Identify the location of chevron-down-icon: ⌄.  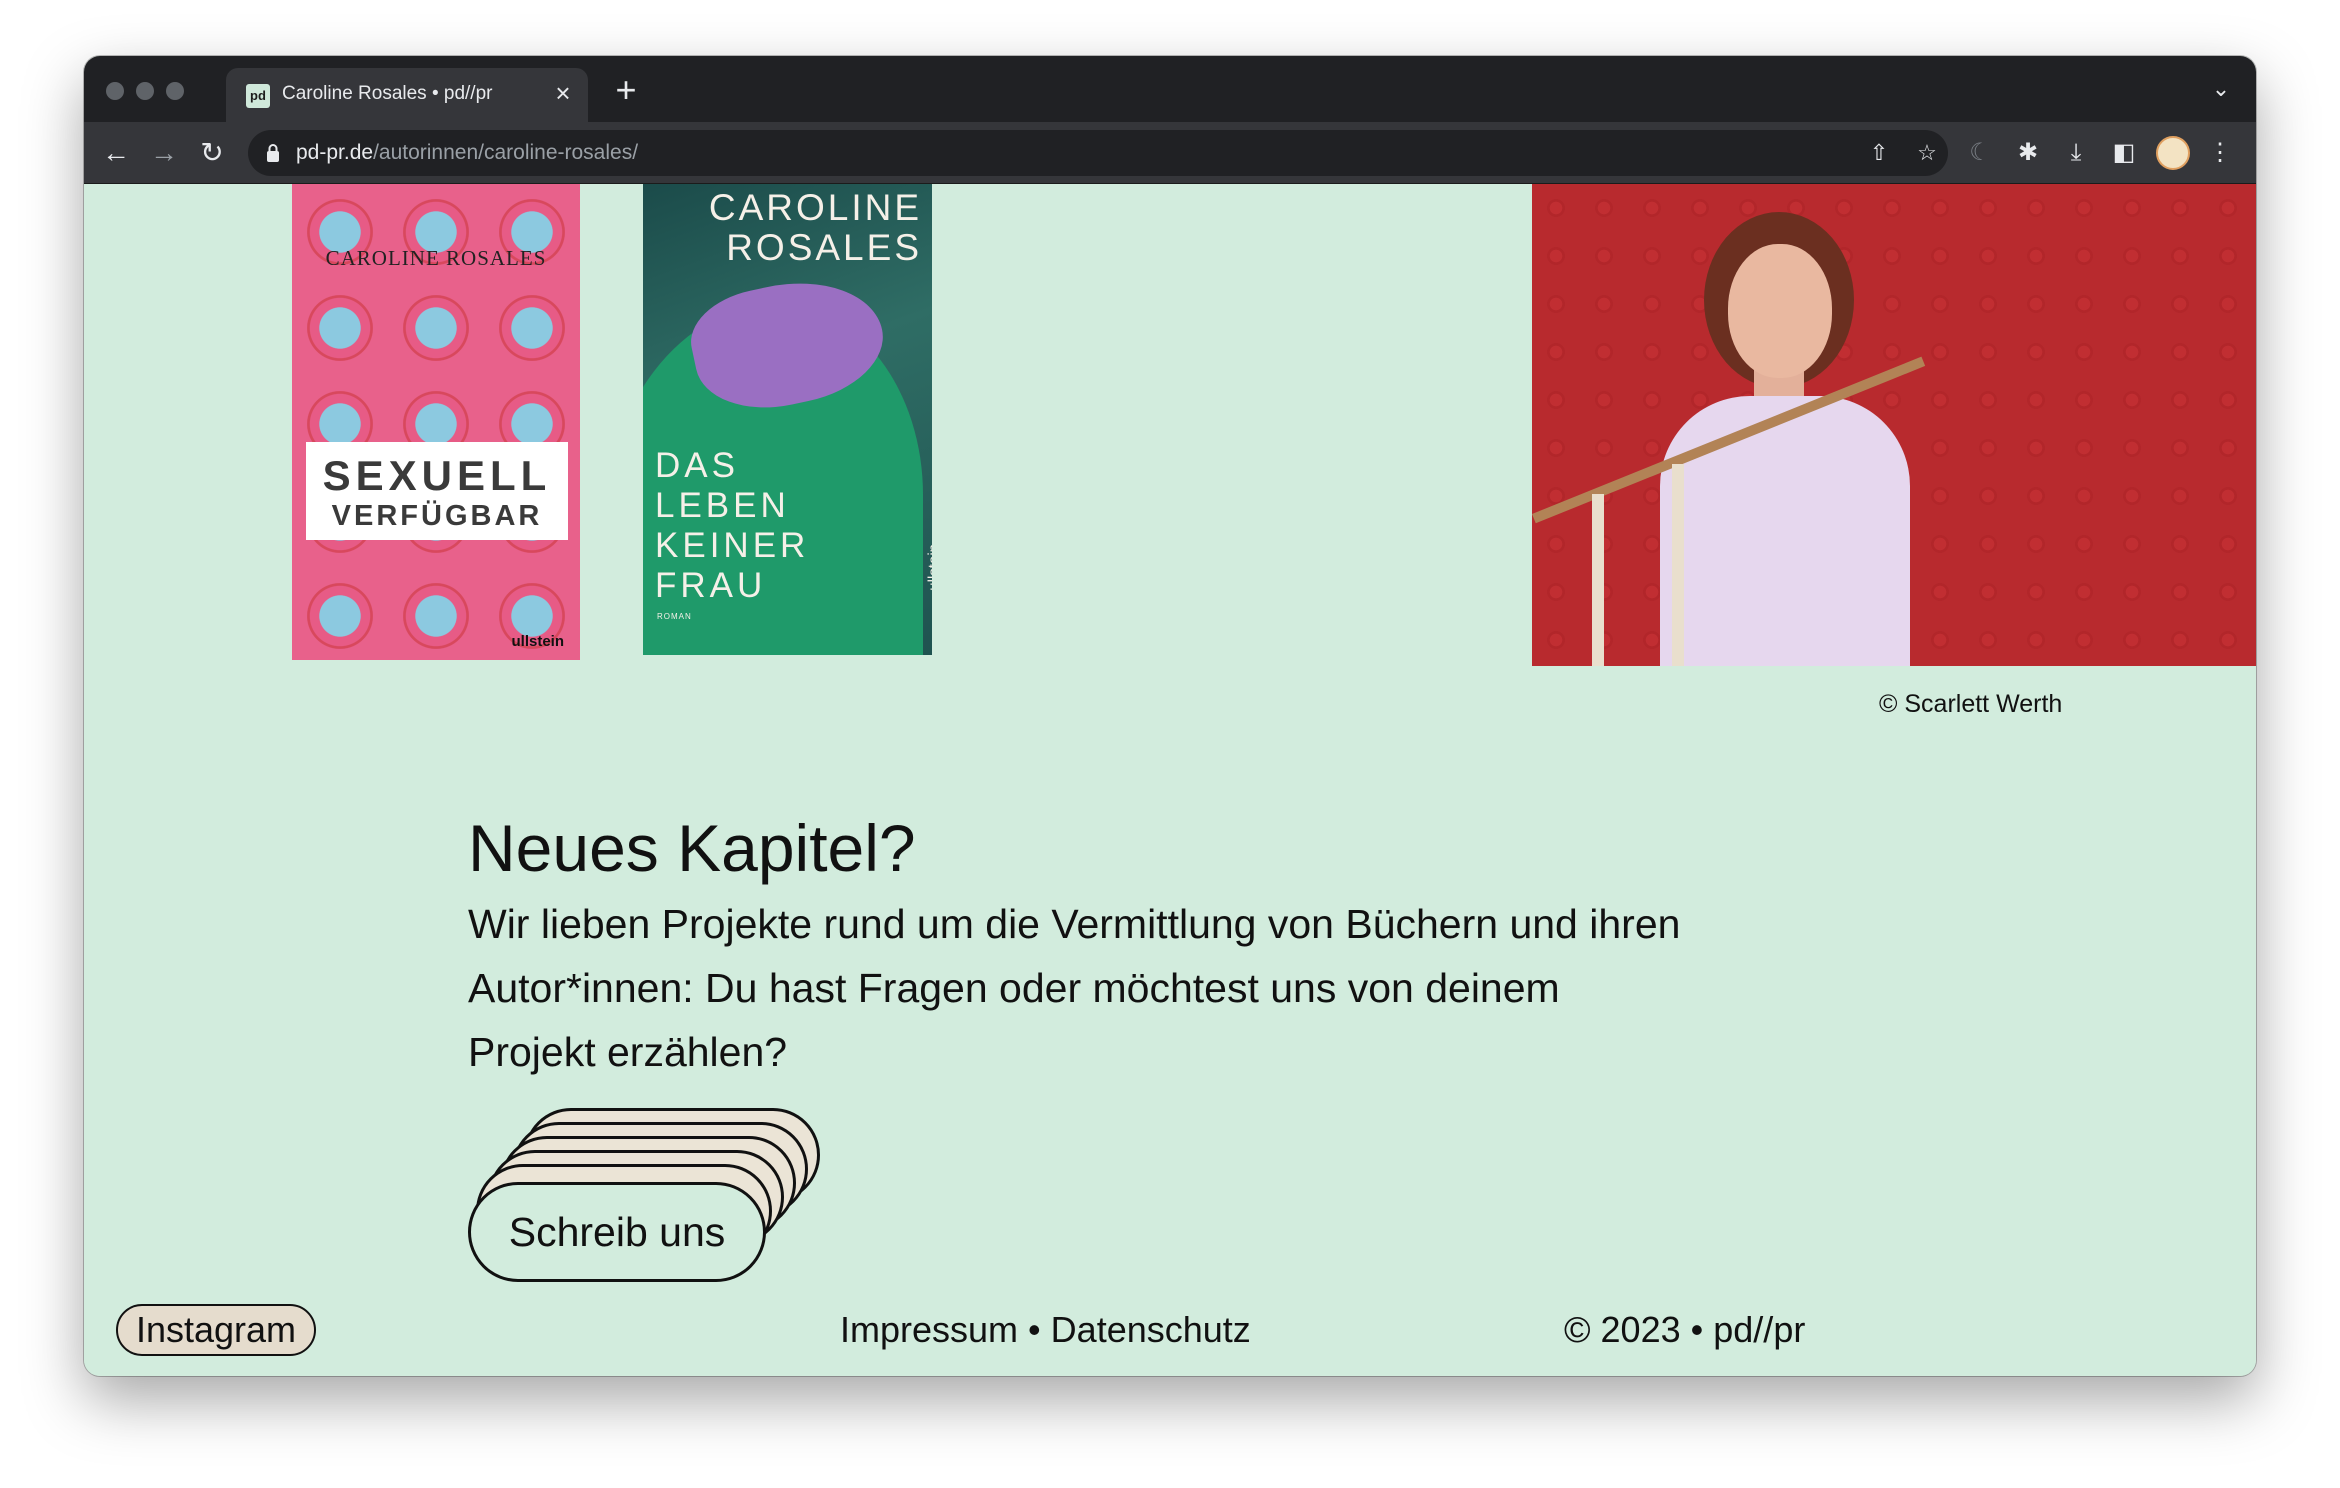
(2221, 89).